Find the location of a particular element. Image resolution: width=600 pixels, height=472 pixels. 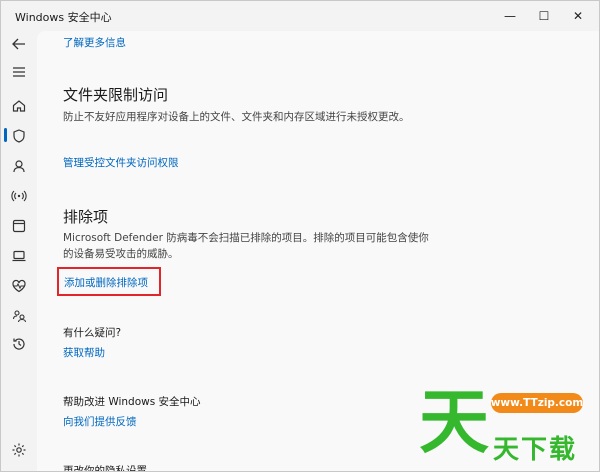

health-icon is located at coordinates (19, 286).